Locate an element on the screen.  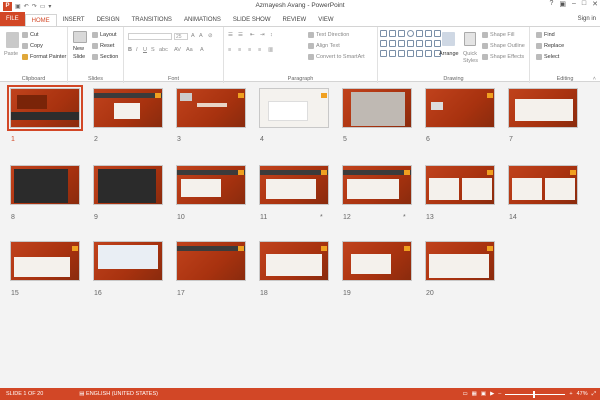
shape-rectangle-icon is located at coordinates (383, 33).